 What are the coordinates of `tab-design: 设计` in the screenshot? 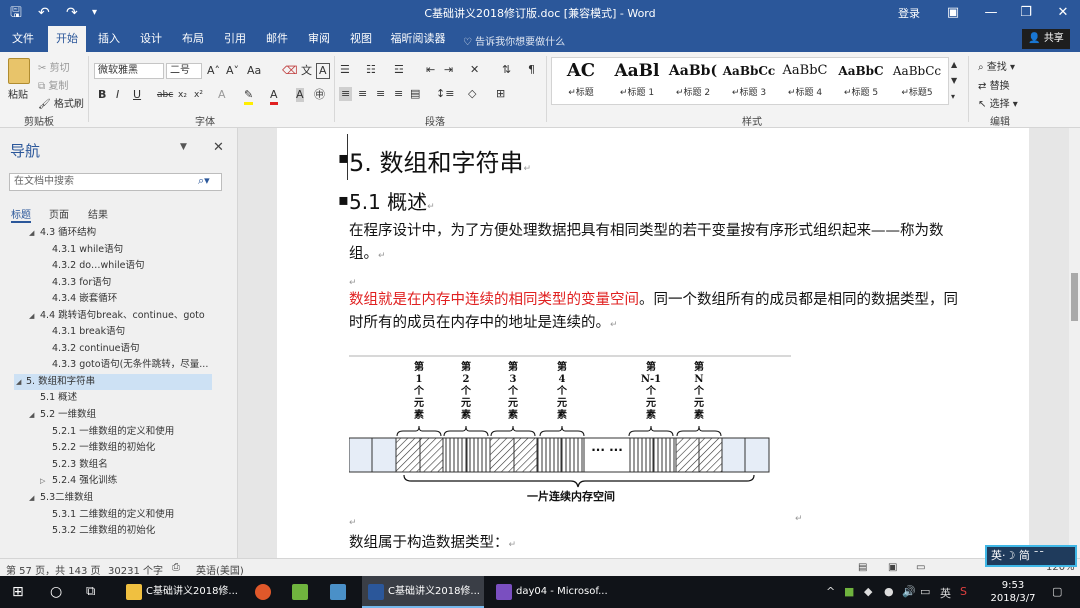 It's located at (151, 39).